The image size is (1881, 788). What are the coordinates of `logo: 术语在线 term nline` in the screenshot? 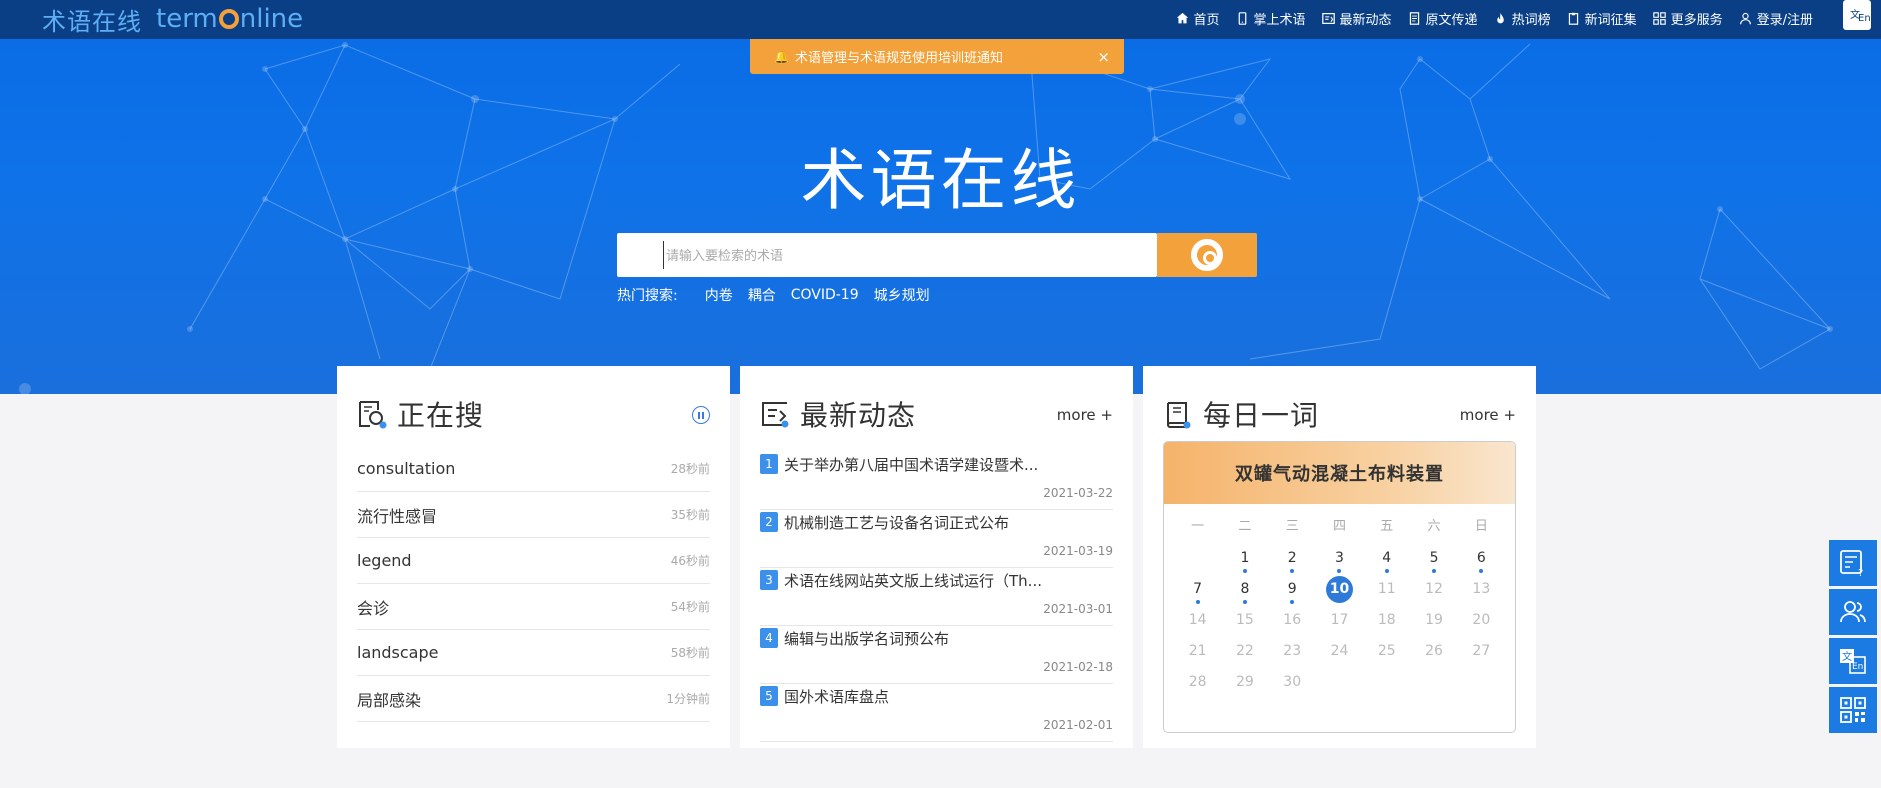 It's located at (172, 20).